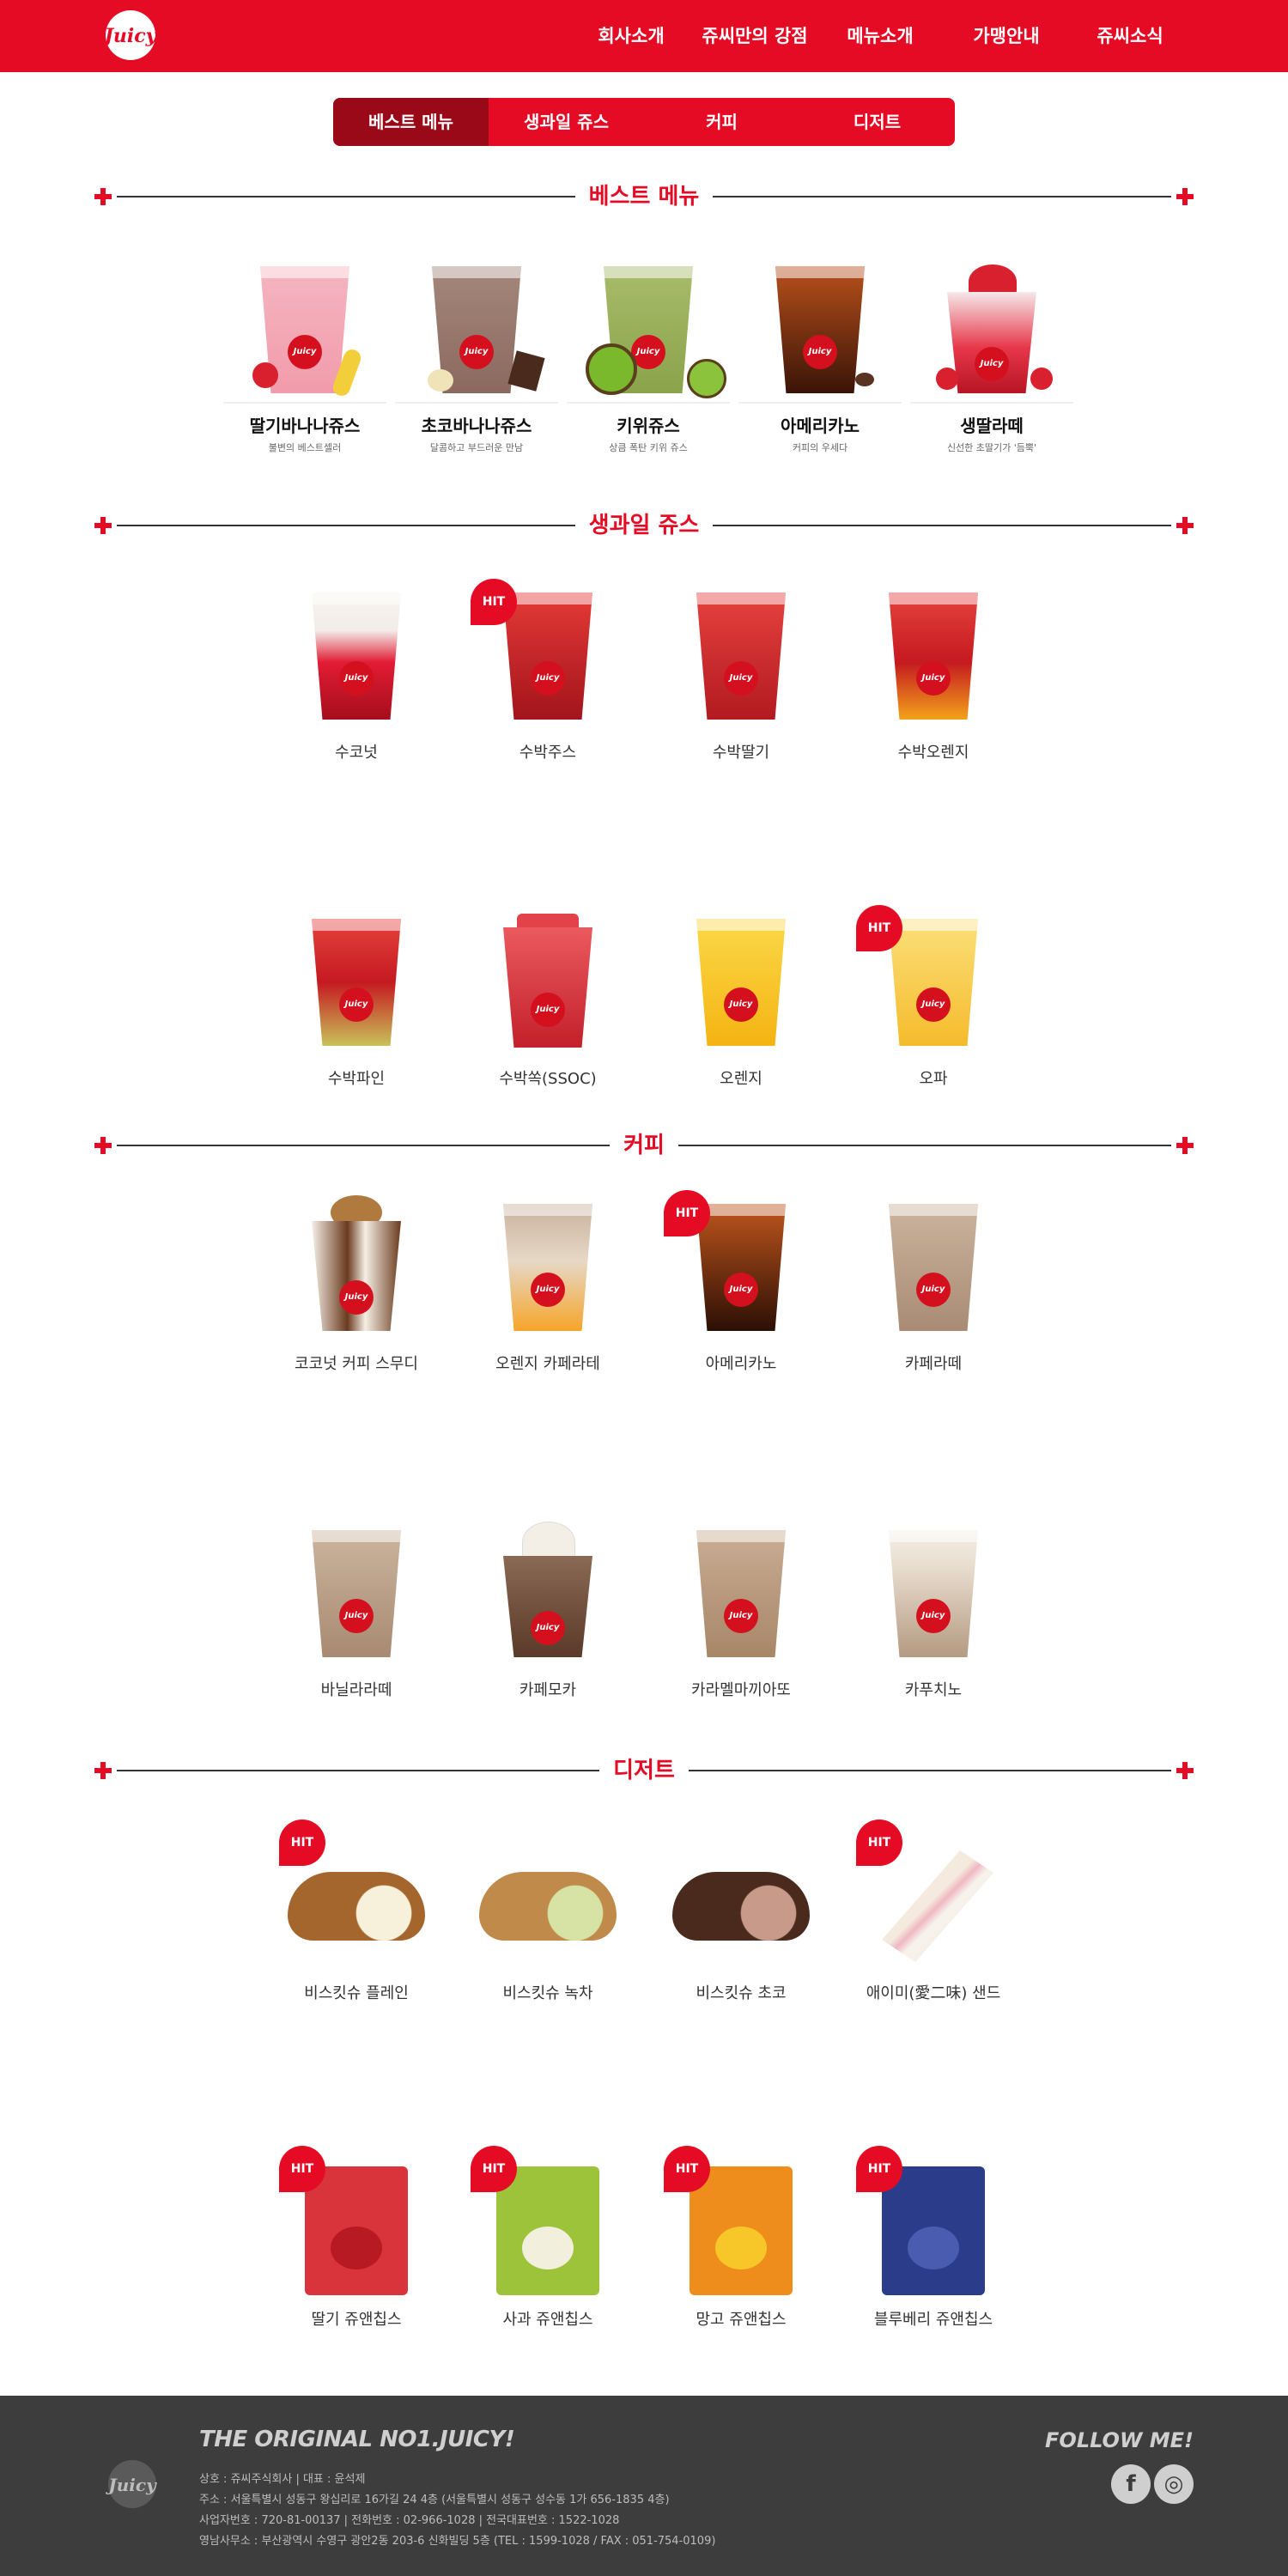 The width and height of the screenshot is (1288, 2576). What do you see at coordinates (1006, 36) in the screenshot?
I see `nav-franchise: 가맹안내` at bounding box center [1006, 36].